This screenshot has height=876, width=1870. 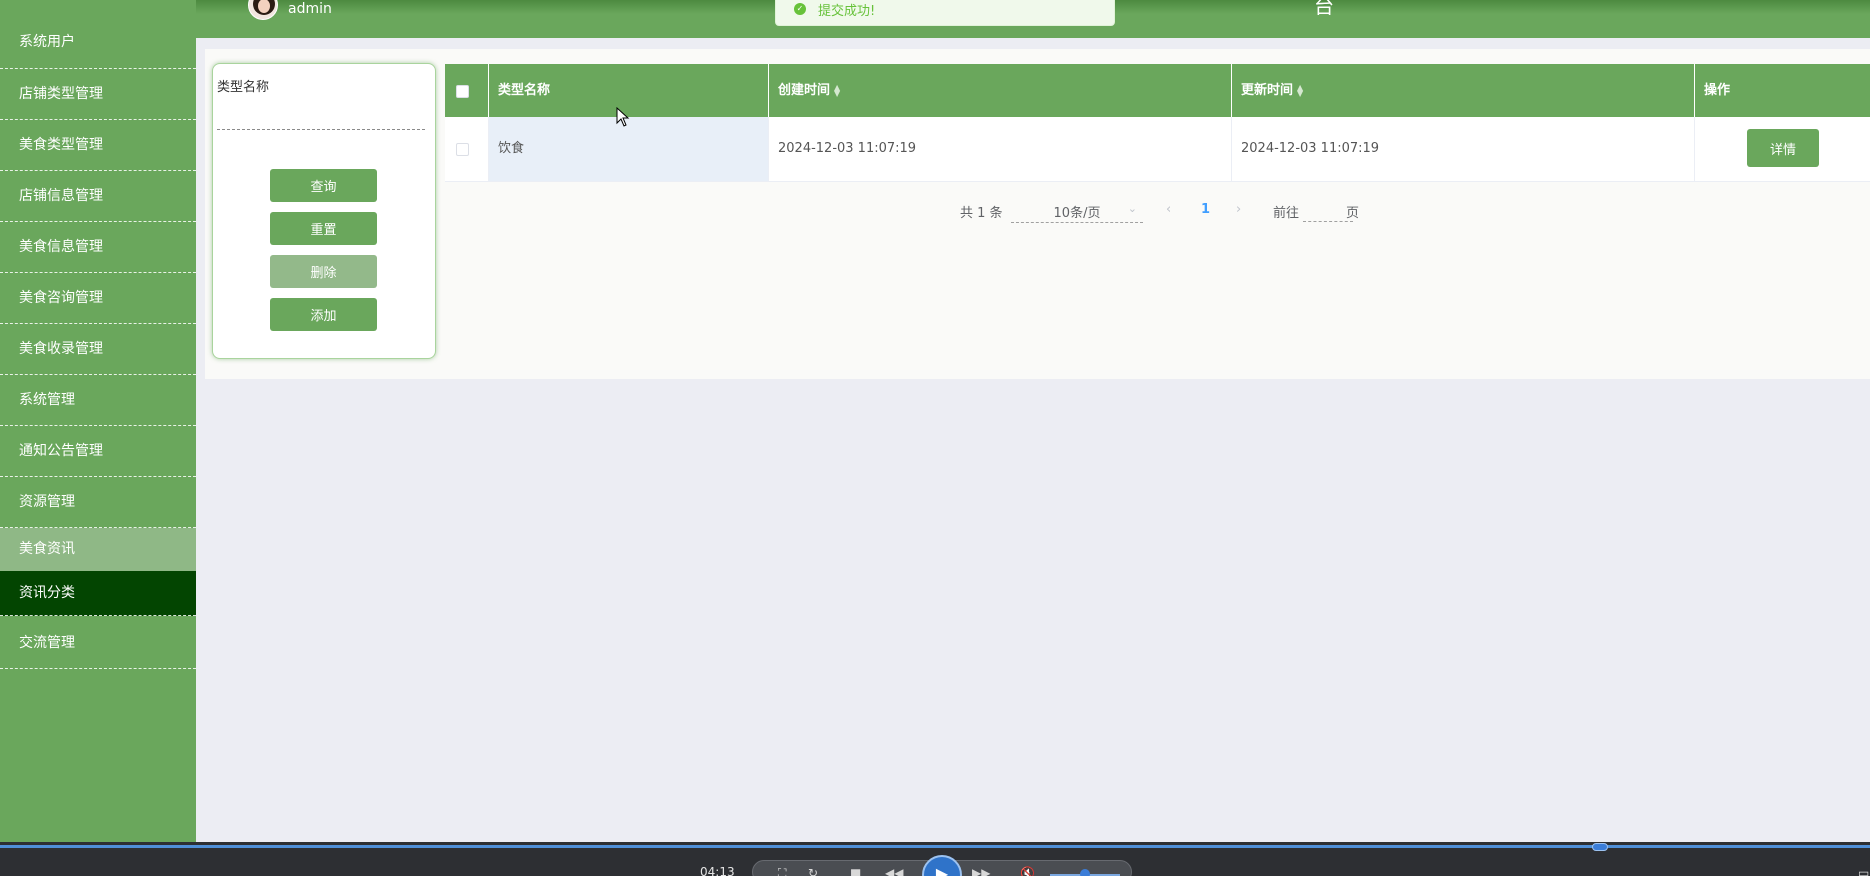 What do you see at coordinates (98, 43) in the screenshot?
I see `sidebar-item-system-users: 系统用户` at bounding box center [98, 43].